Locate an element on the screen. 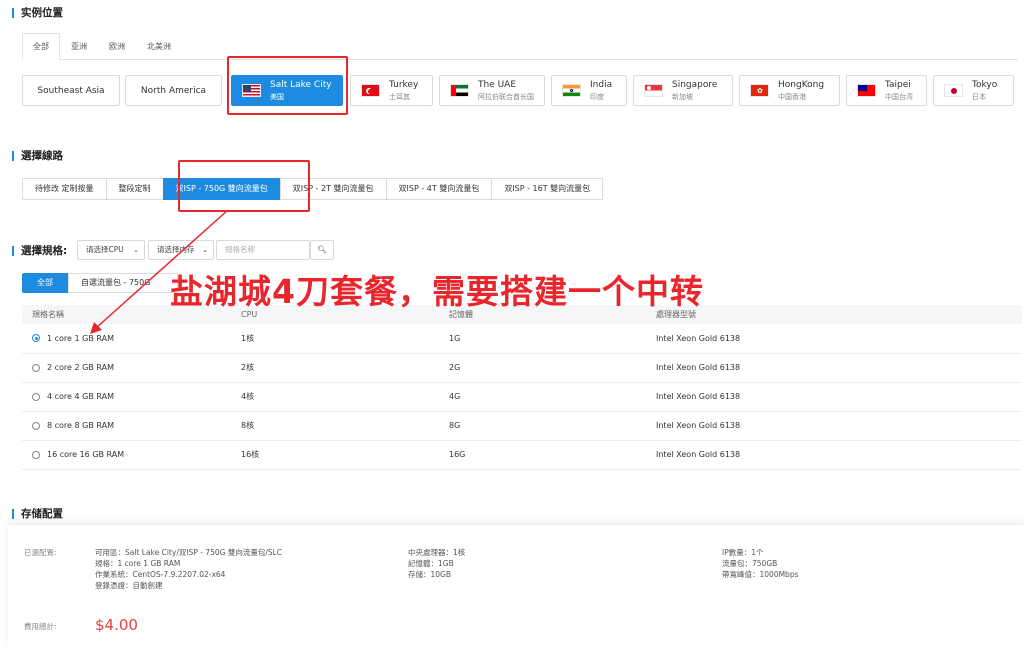  summary-spec: 規格：1 core 1 GB RAM is located at coordinates (138, 563).